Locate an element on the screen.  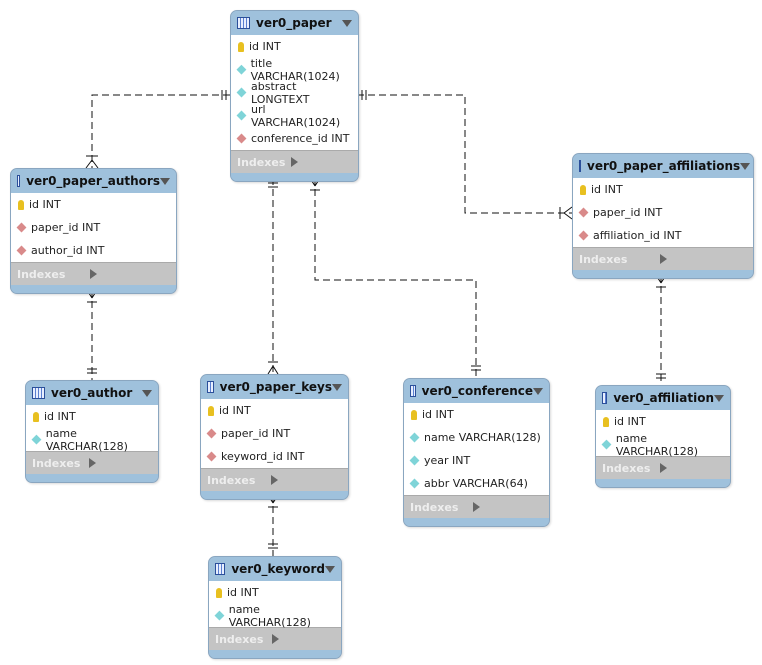
column-label: author_id INT is located at coordinates (68, 250).